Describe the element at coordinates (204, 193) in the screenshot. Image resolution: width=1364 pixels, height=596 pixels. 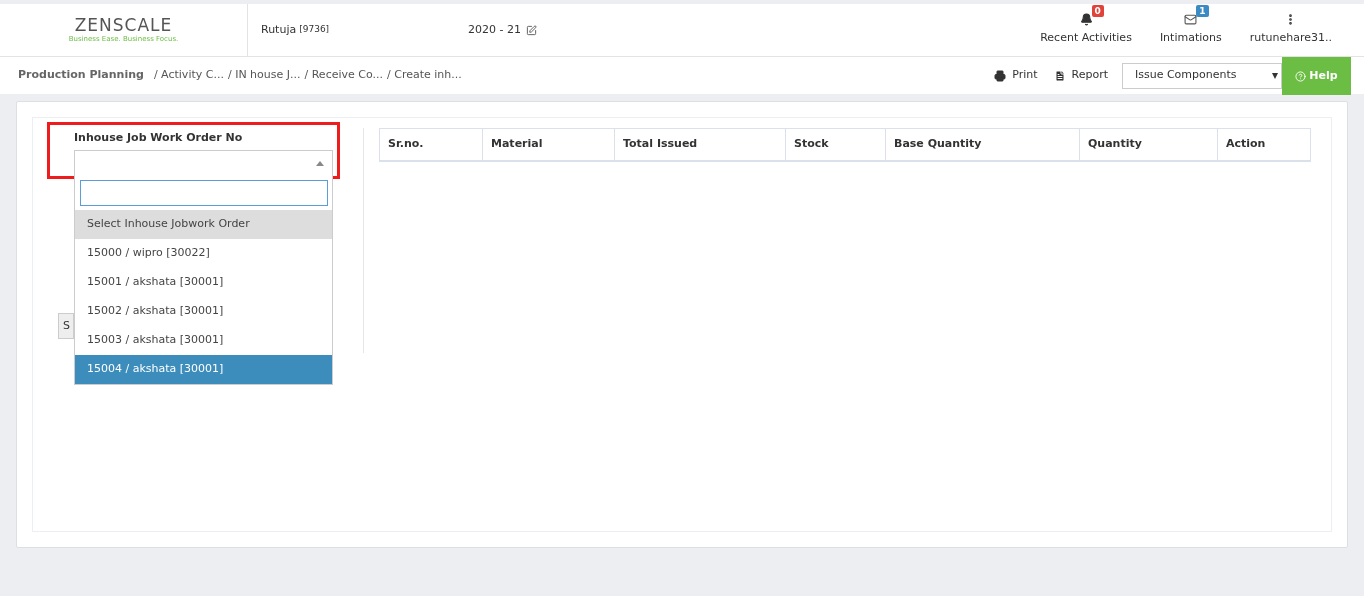
I see `search-field` at that location.